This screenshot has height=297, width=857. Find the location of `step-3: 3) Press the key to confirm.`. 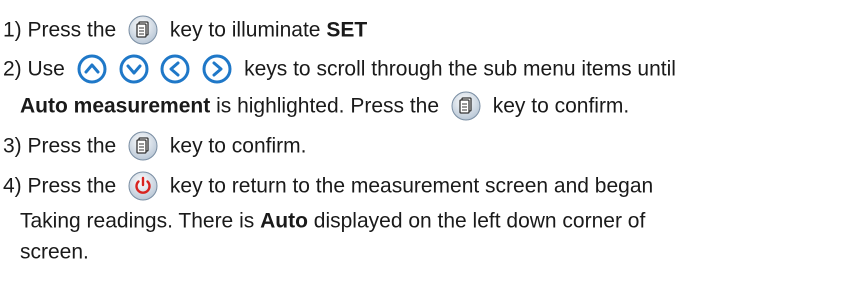

step-3: 3) Press the key to confirm. is located at coordinates (154, 146).